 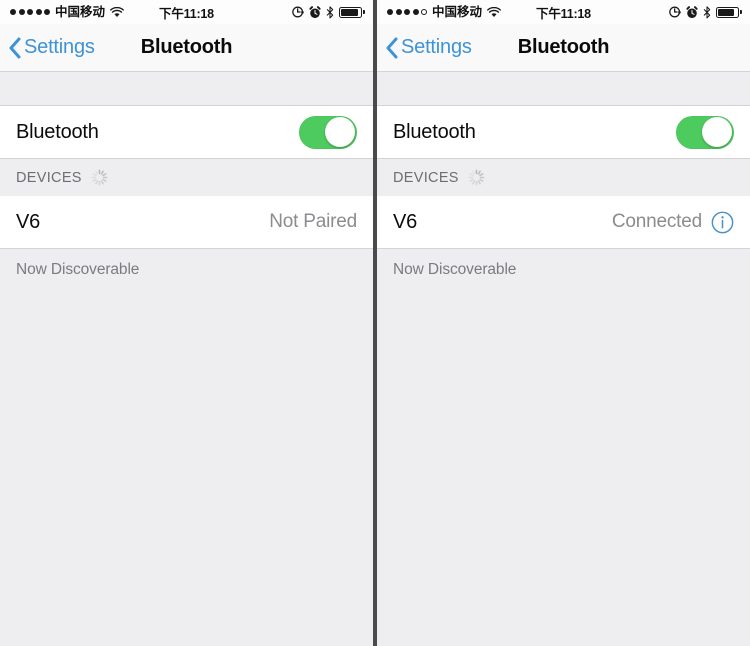 What do you see at coordinates (424, 12) in the screenshot?
I see `signal-dot-empty` at bounding box center [424, 12].